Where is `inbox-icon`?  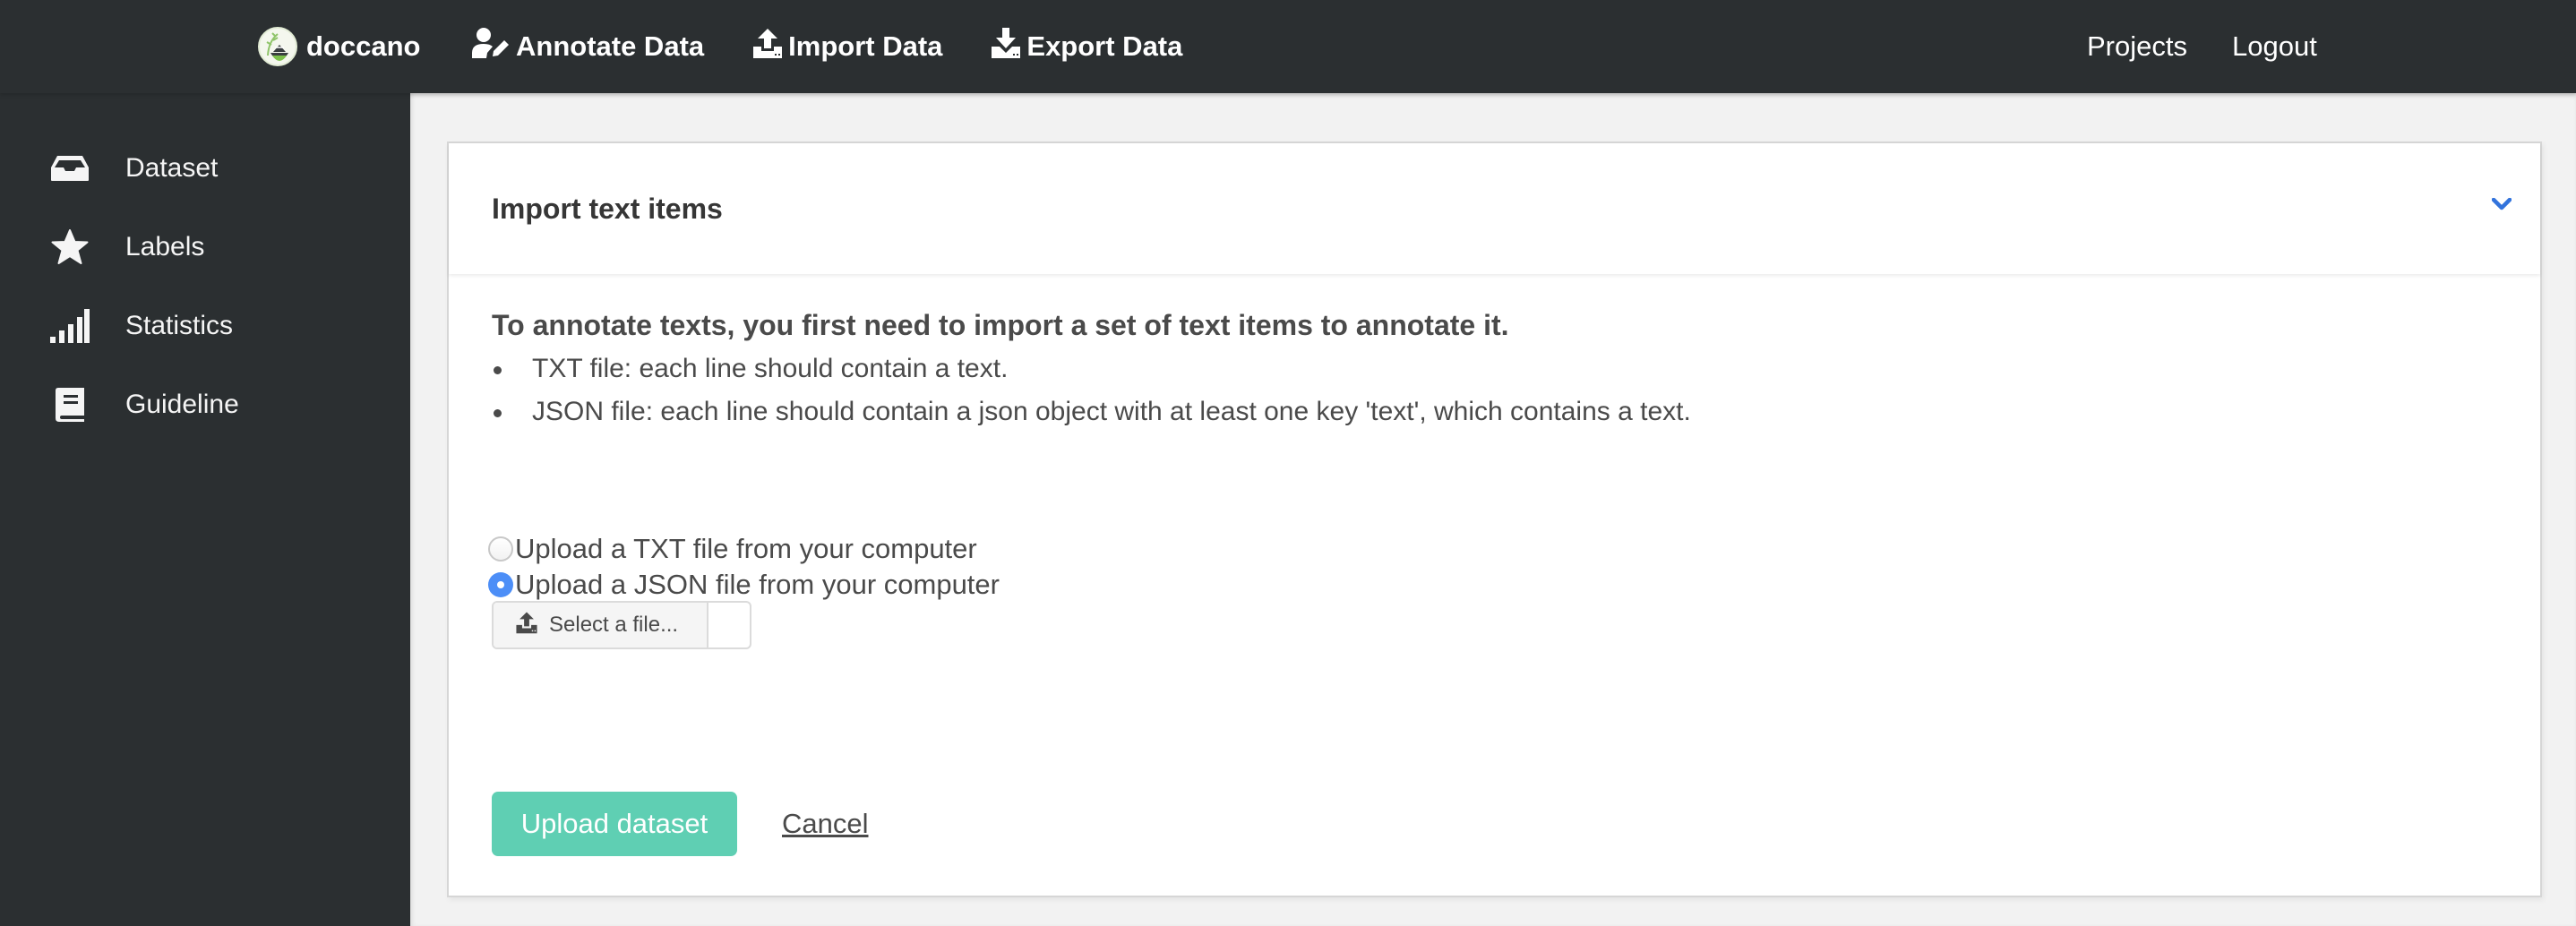 inbox-icon is located at coordinates (70, 168).